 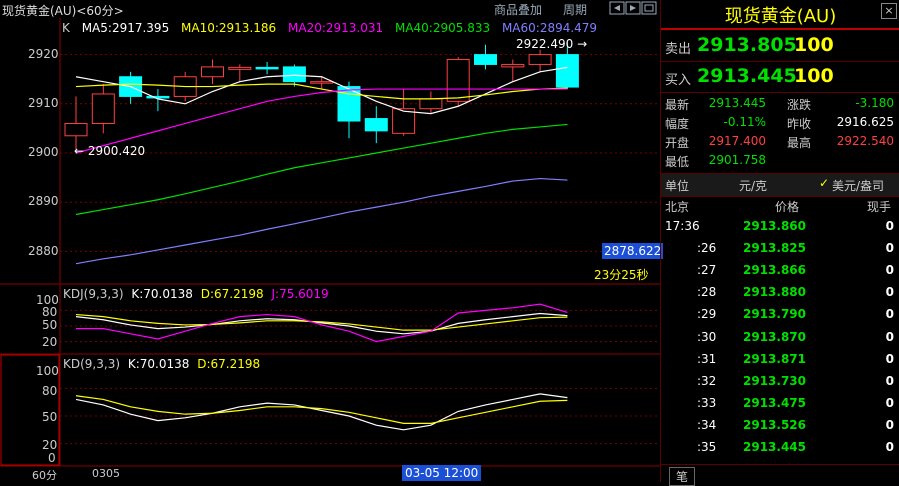 What do you see at coordinates (753, 186) in the screenshot?
I see `unit-value: 元/克` at bounding box center [753, 186].